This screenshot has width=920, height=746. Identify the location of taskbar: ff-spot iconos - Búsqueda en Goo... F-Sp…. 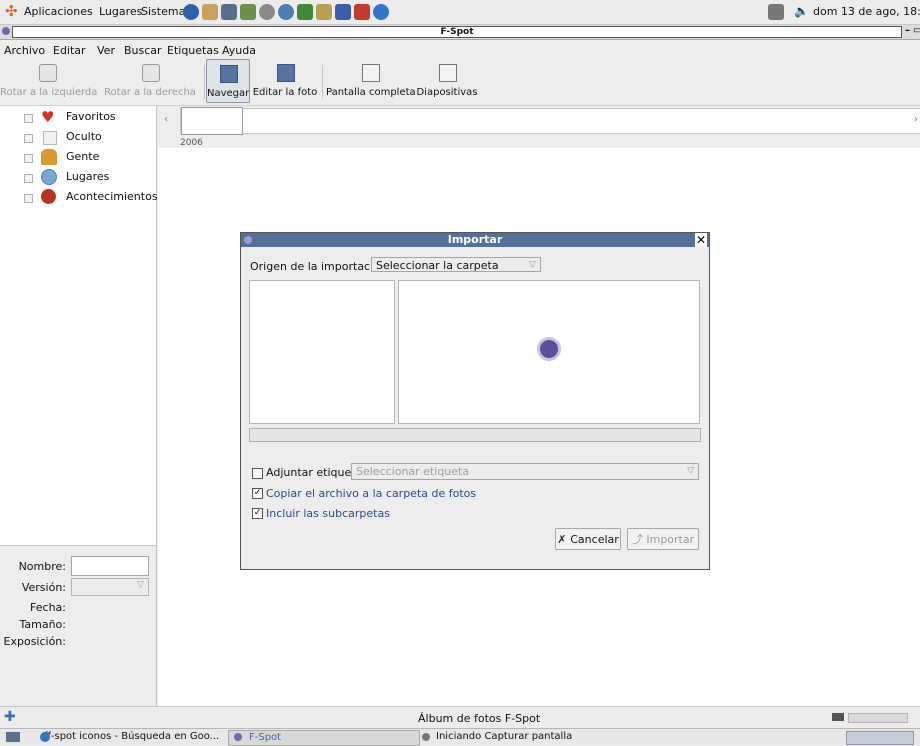
(460, 737).